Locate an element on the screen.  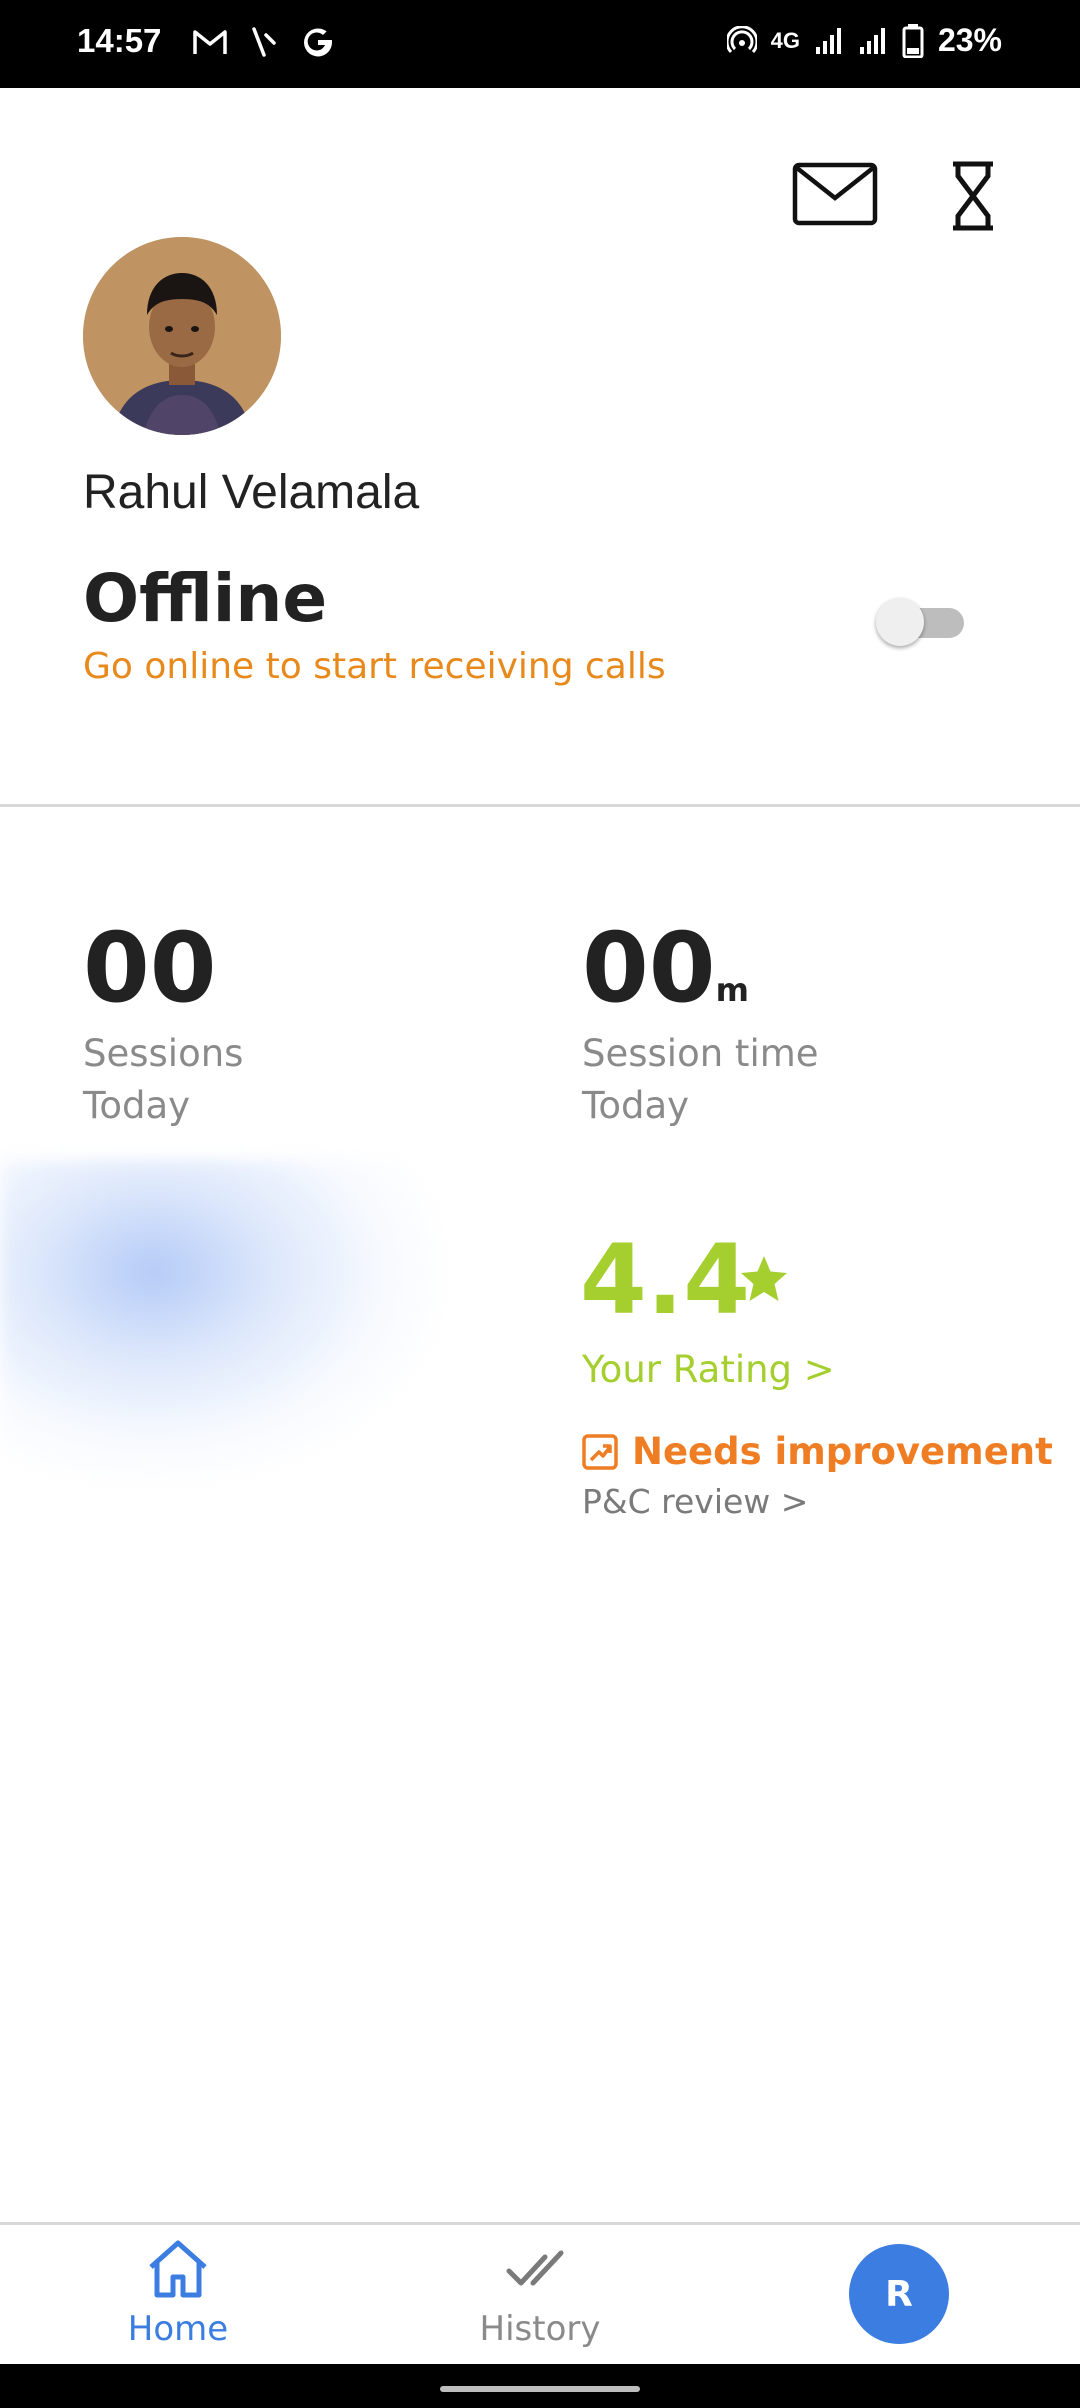
hotspot-icon is located at coordinates (741, 39).